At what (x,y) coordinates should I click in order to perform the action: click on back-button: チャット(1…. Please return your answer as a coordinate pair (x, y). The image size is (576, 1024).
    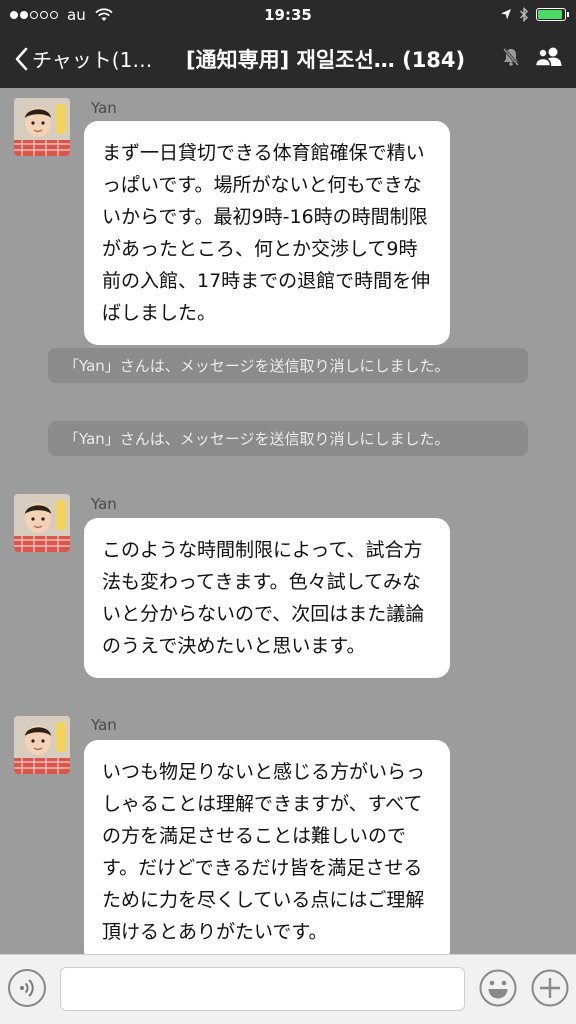
    Looking at the image, I should click on (83, 58).